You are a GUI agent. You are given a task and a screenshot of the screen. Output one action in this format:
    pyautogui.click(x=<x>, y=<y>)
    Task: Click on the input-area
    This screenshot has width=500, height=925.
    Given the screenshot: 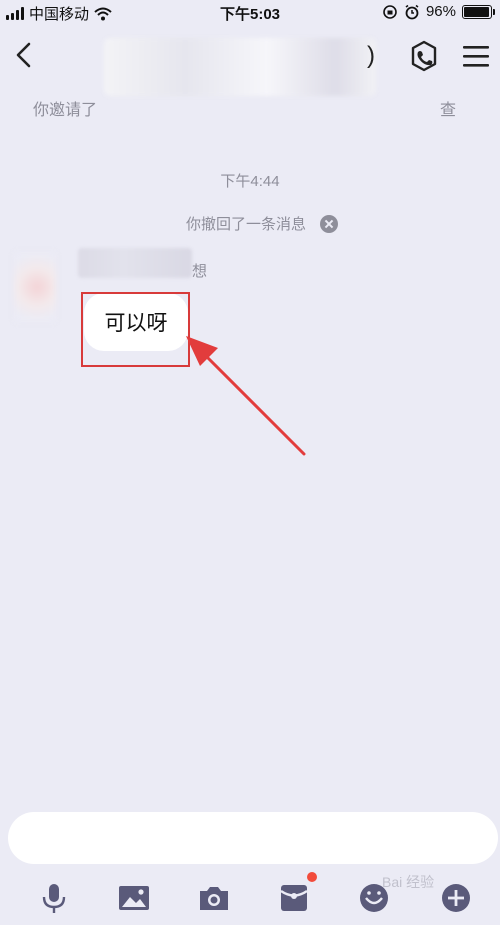 What is the action you would take?
    pyautogui.click(x=250, y=863)
    